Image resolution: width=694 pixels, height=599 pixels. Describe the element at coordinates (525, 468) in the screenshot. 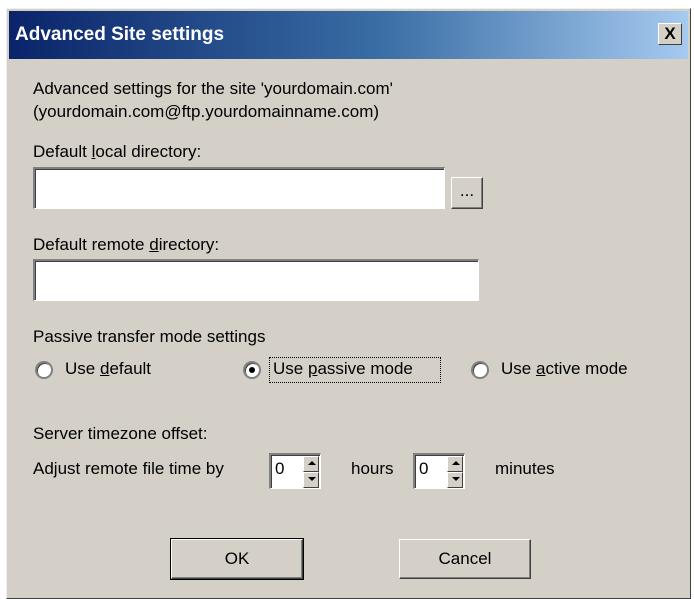

I see `minutes-label: minutes` at that location.